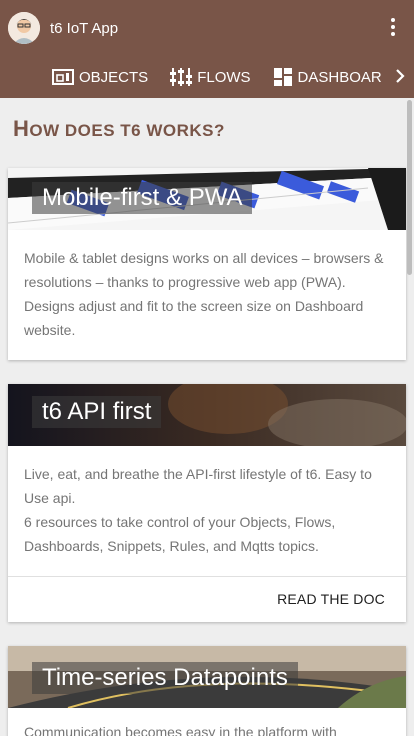  I want to click on card-image-mobile: Mobile-first & PWA, so click(207, 199).